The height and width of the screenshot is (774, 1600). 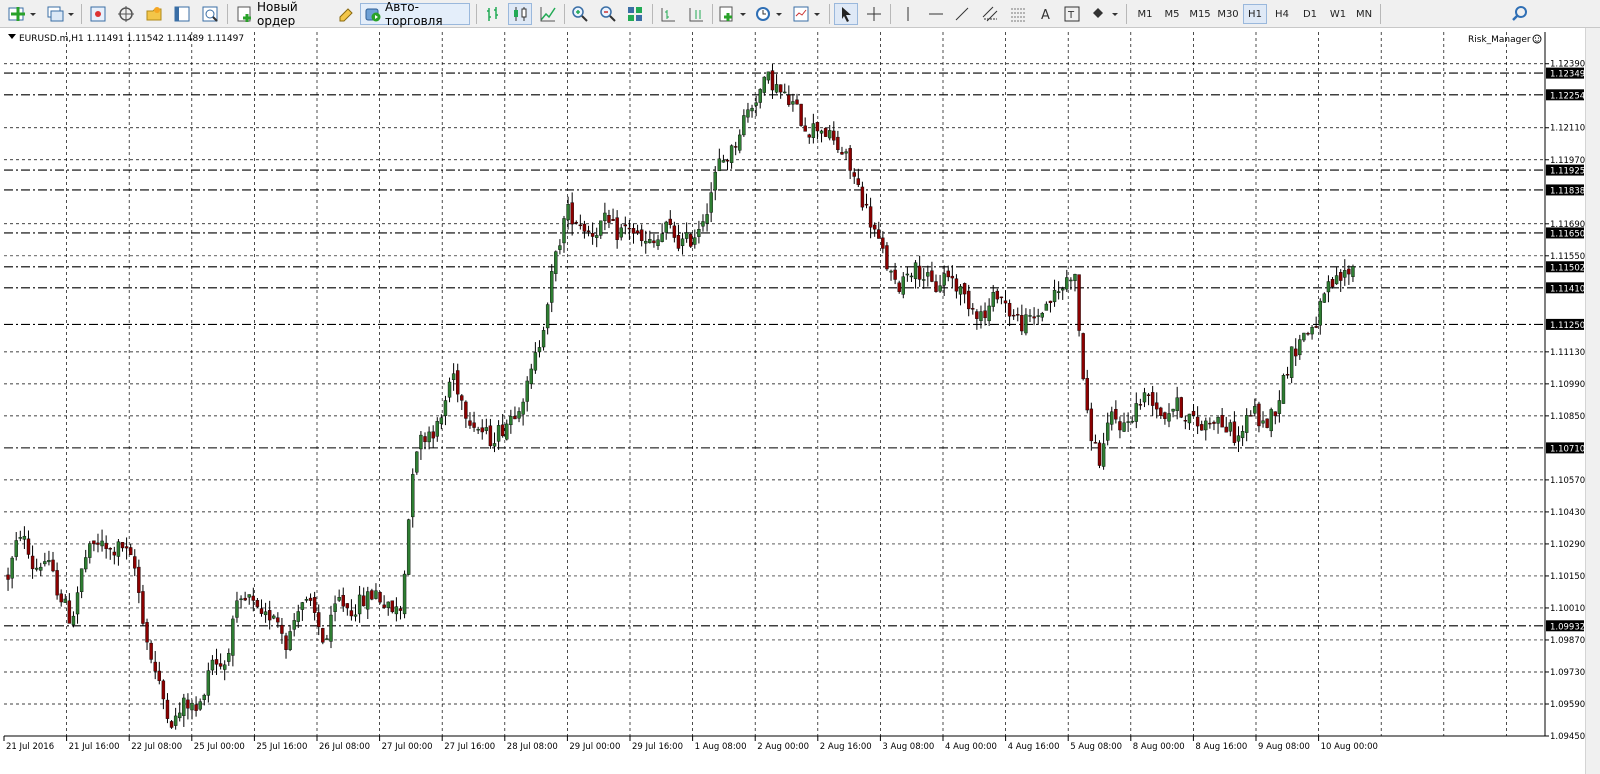 What do you see at coordinates (126, 14) in the screenshot?
I see `data-window-icon` at bounding box center [126, 14].